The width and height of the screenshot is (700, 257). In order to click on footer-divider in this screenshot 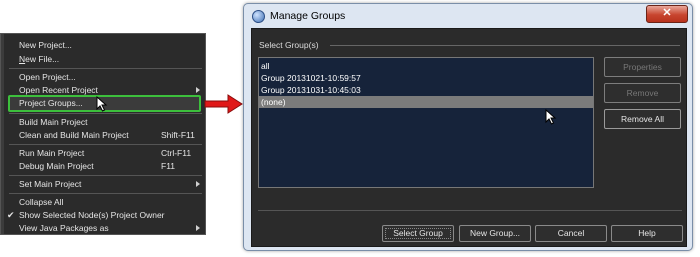, I will do `click(470, 210)`.